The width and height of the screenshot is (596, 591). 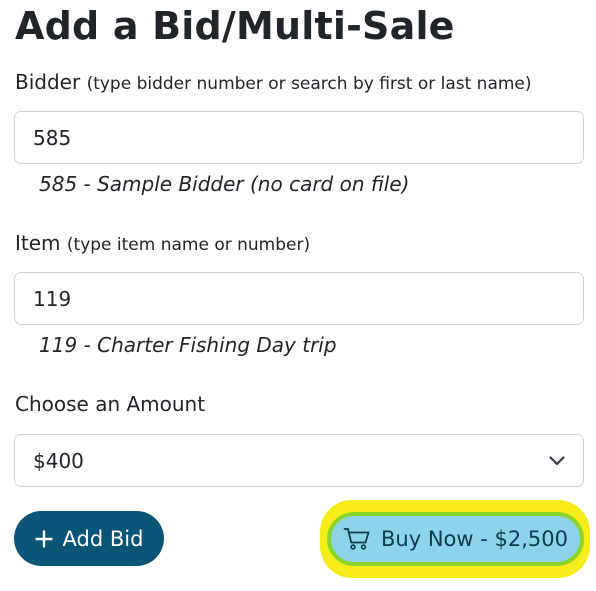 I want to click on item-label: Item (type item name or number), so click(x=162, y=243).